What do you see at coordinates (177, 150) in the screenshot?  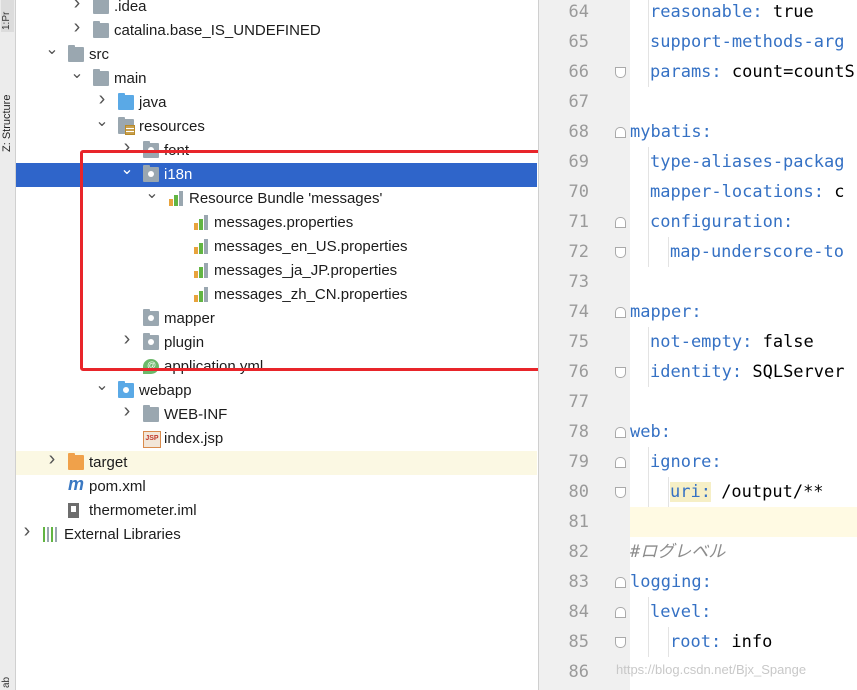 I see `tree-item-label: font` at bounding box center [177, 150].